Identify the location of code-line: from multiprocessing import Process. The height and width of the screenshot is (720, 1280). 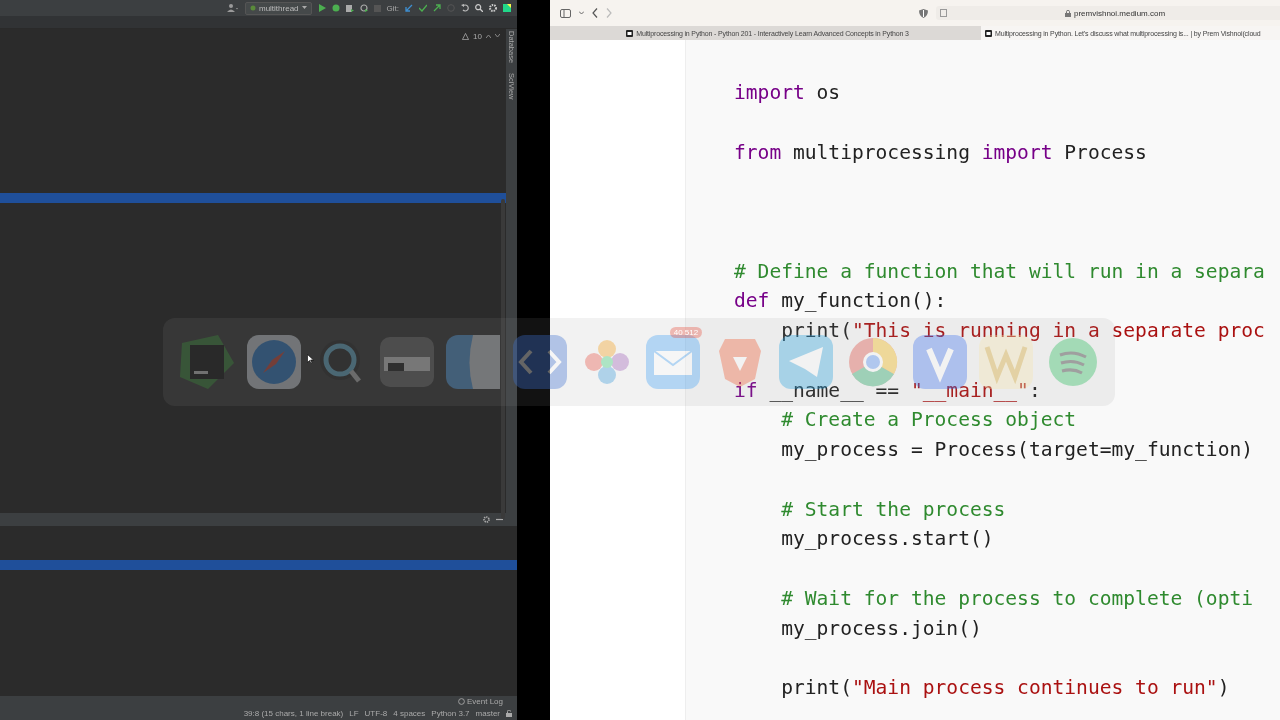
(940, 152).